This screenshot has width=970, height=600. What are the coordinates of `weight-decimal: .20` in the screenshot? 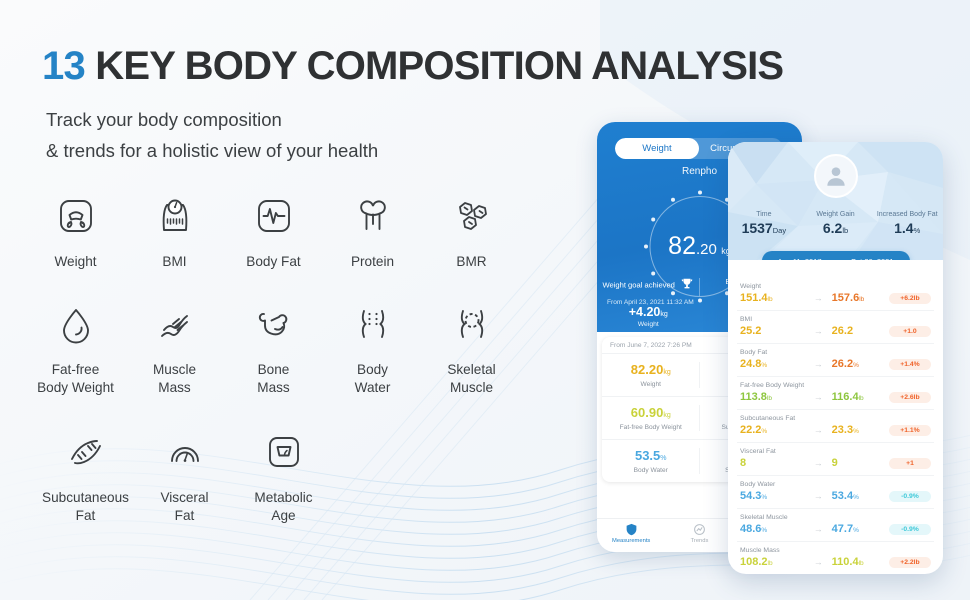 It's located at (706, 249).